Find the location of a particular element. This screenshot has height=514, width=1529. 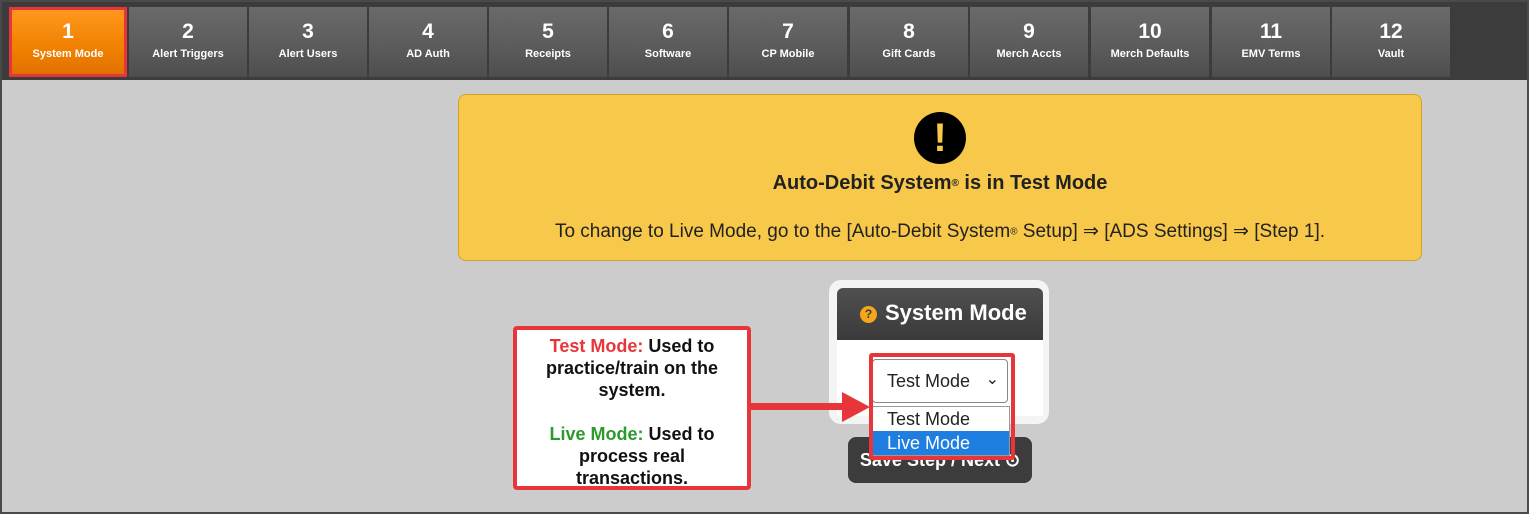

callout-spacer is located at coordinates (632, 412).